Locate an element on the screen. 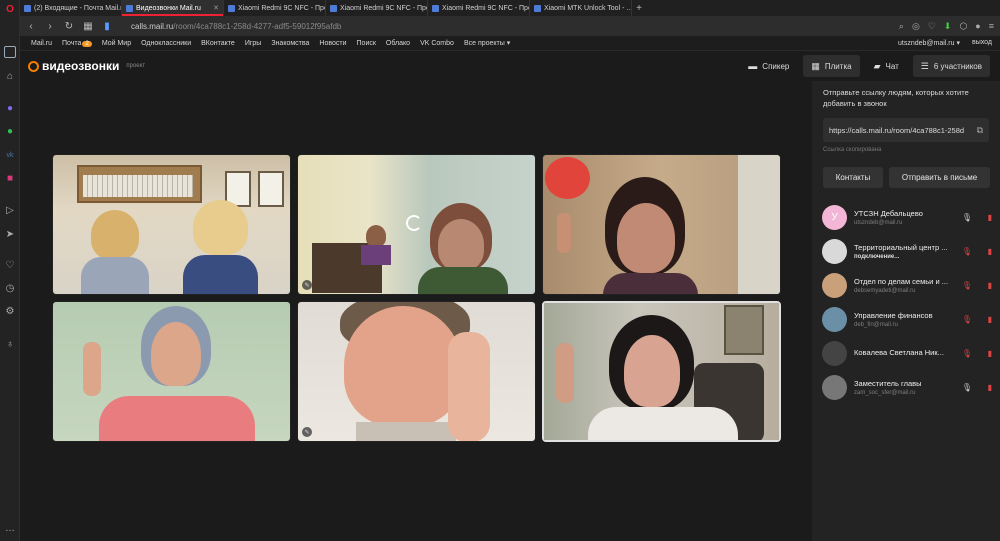 The image size is (1000, 541). close-tab-icon: ✕ is located at coordinates (216, 8).